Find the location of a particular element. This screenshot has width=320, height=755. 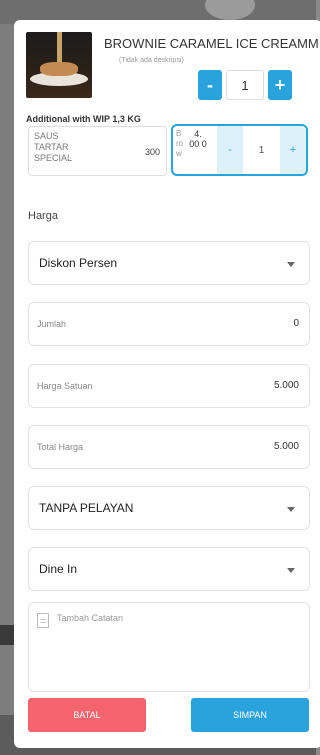

addon-section-title: Additional with WIP 1,3 KG is located at coordinates (83, 119).